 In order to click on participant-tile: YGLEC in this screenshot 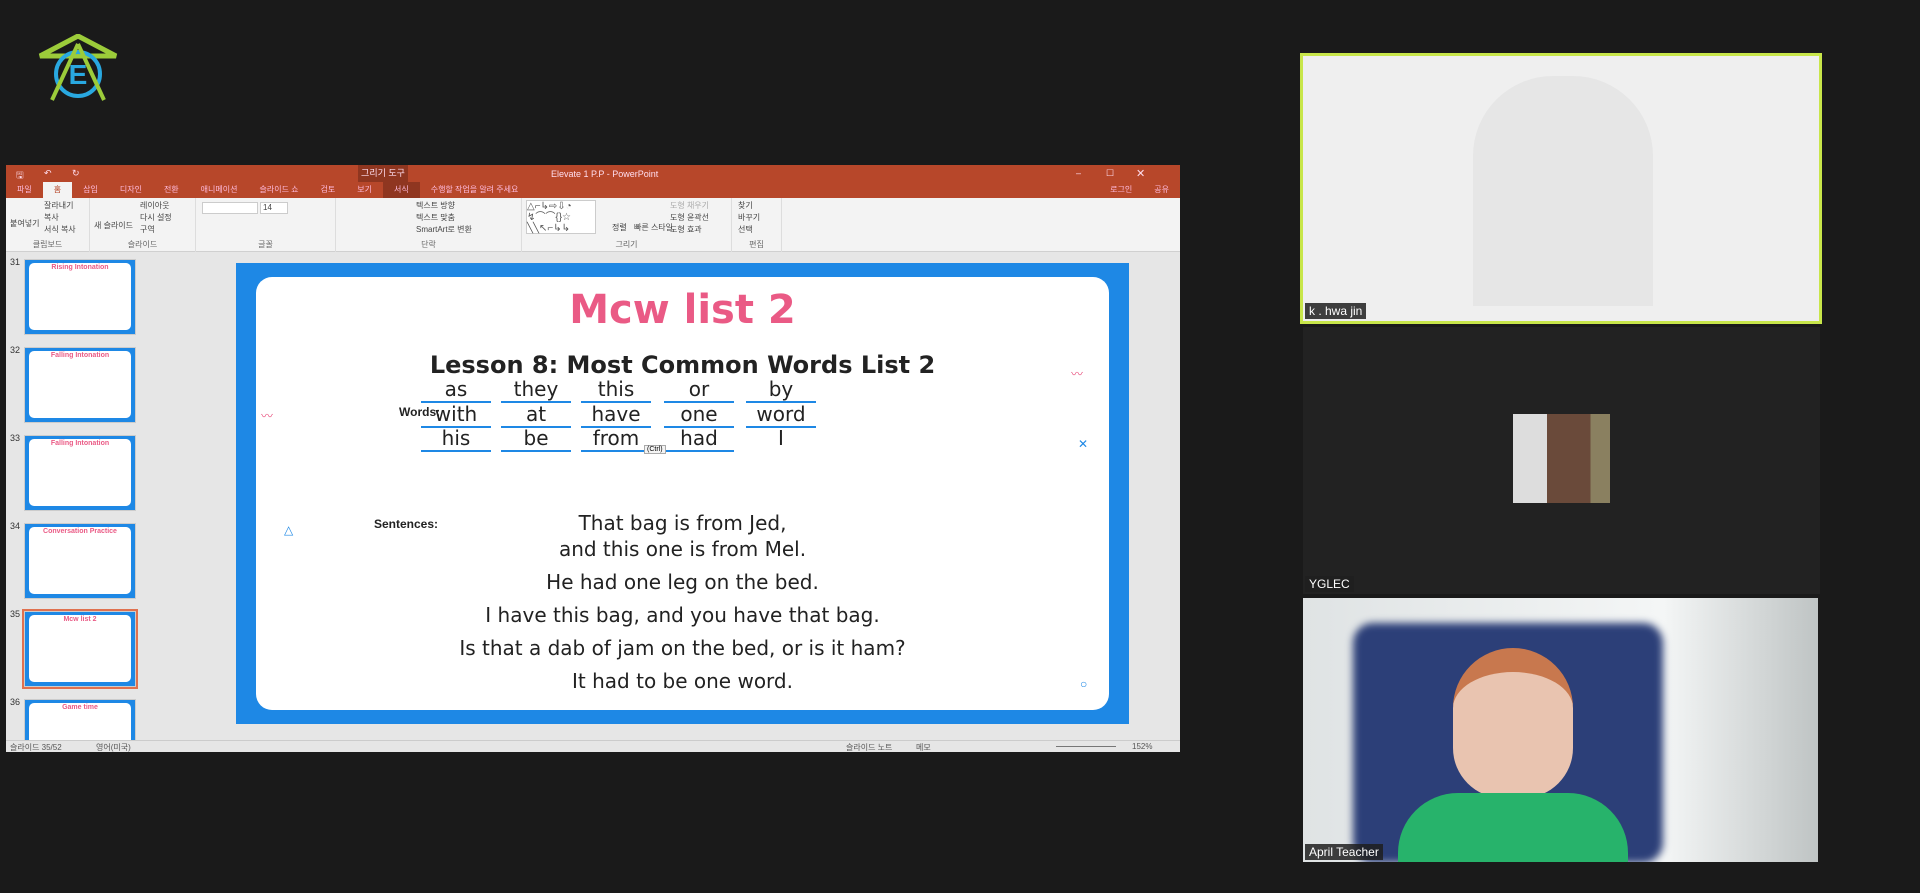, I will do `click(1561, 460)`.